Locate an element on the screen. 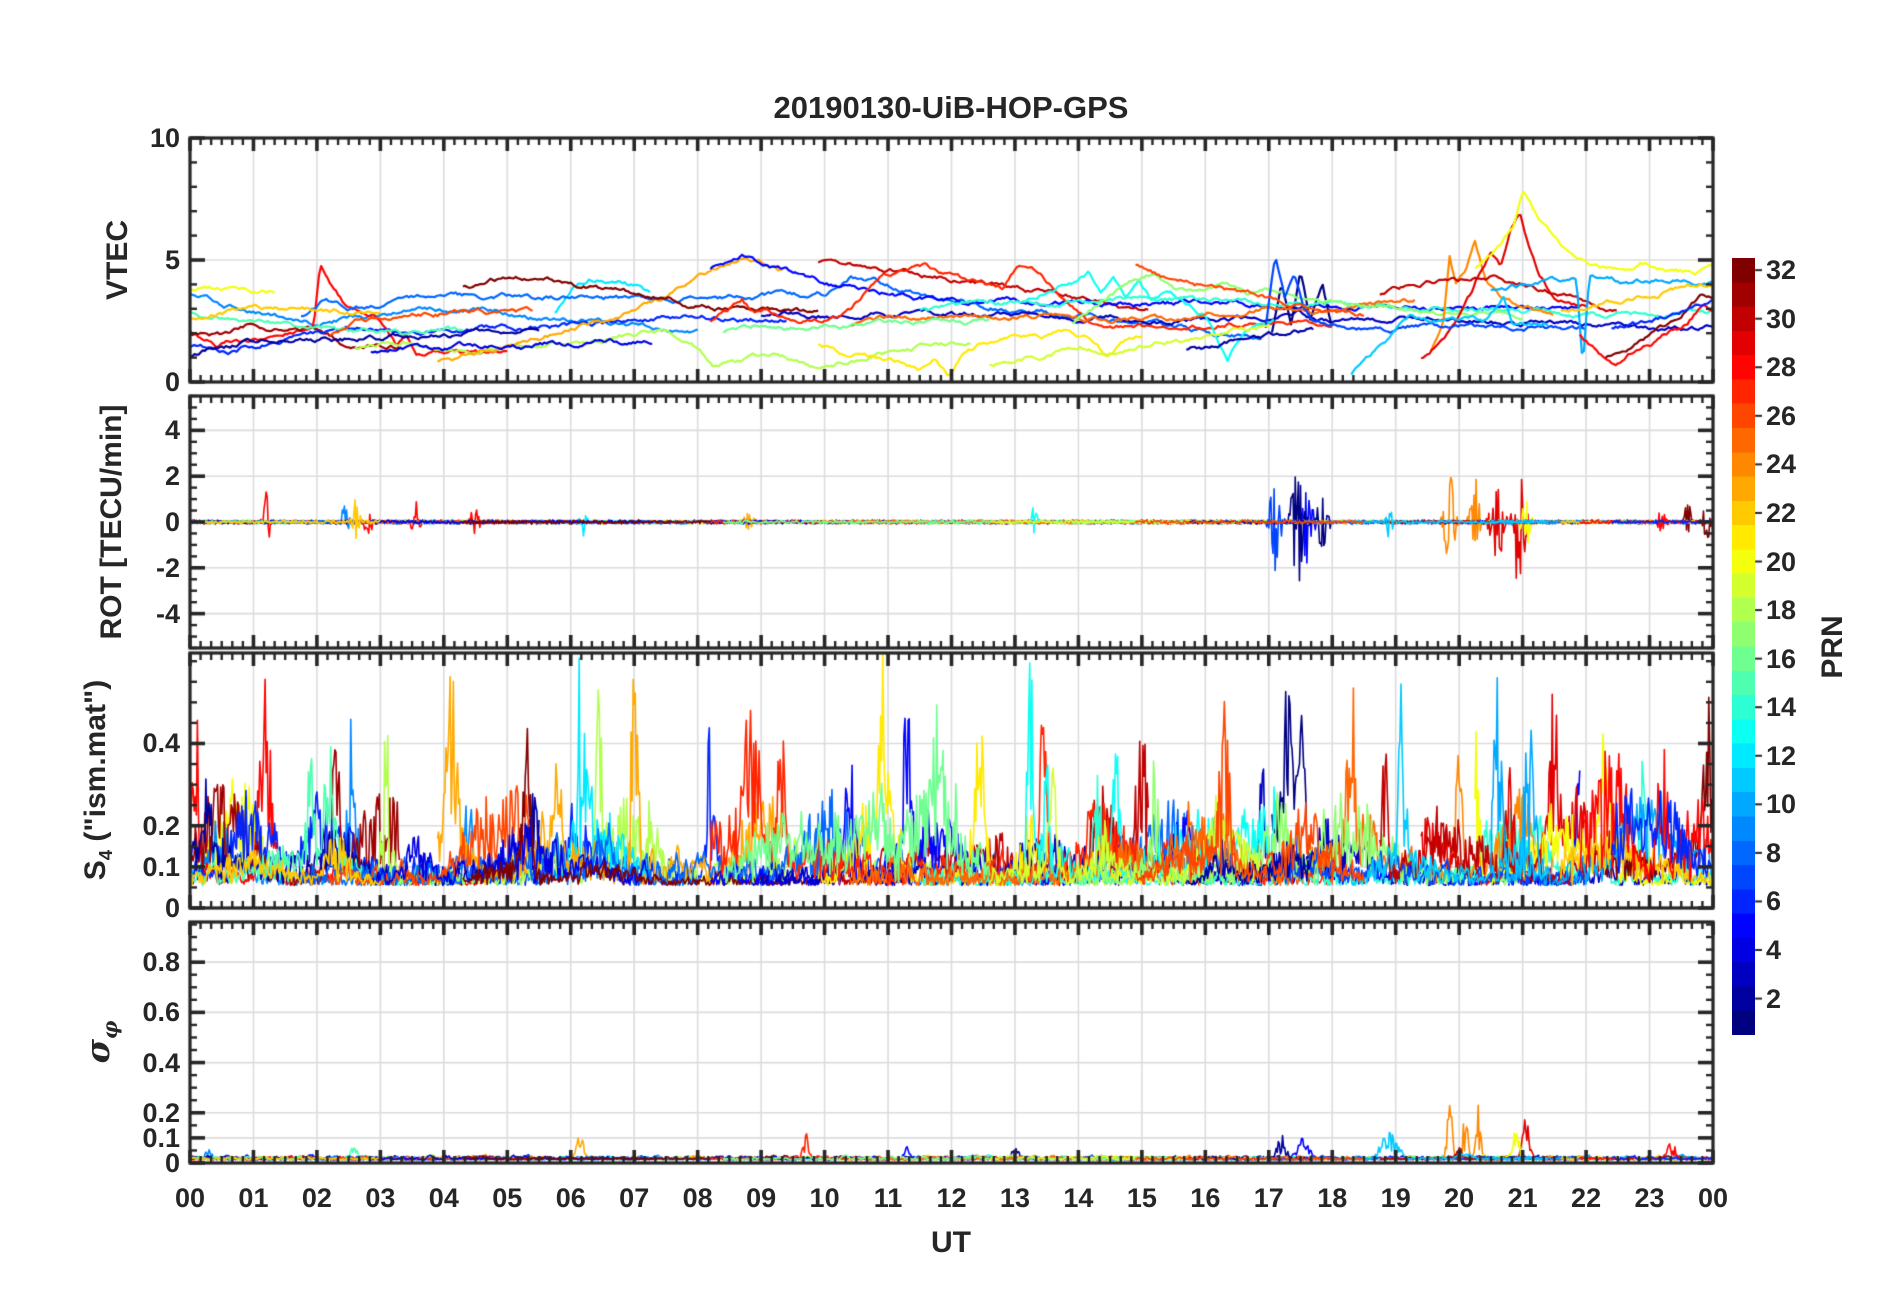 This screenshot has width=1902, height=1292. colorbar-tick-label: 6 is located at coordinates (1774, 901).